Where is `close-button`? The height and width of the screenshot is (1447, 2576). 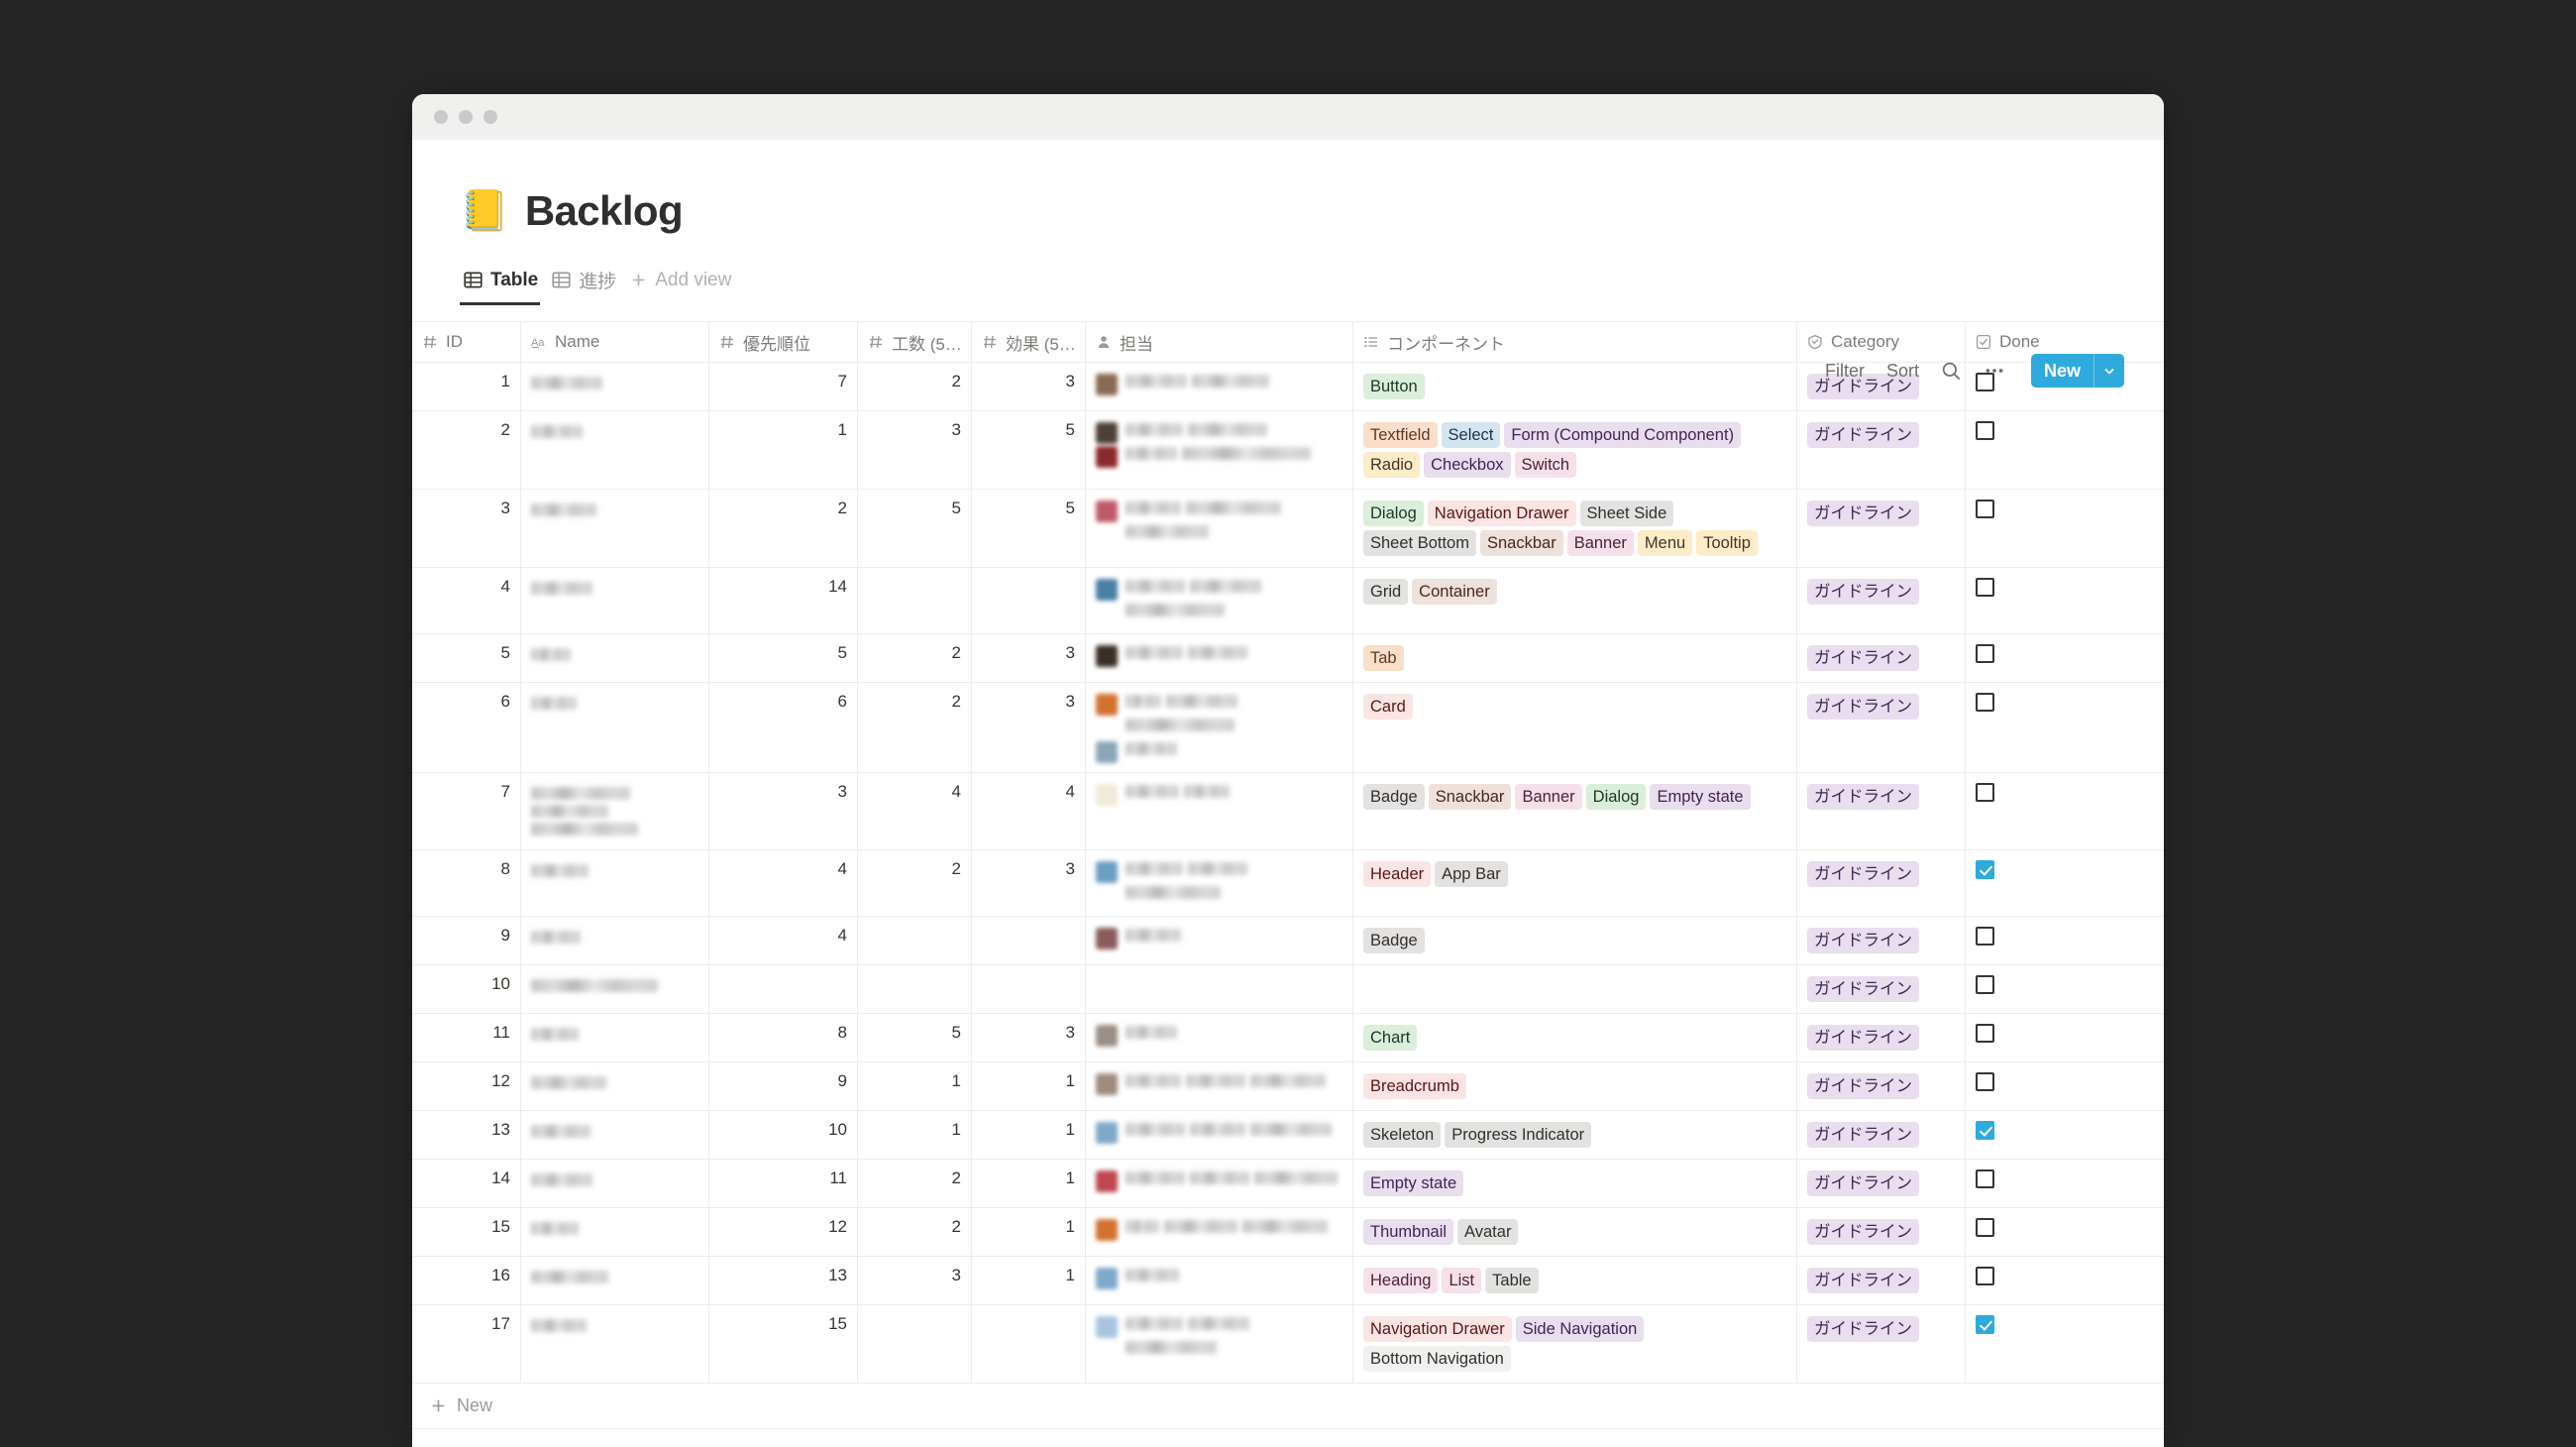
close-button is located at coordinates (441, 117).